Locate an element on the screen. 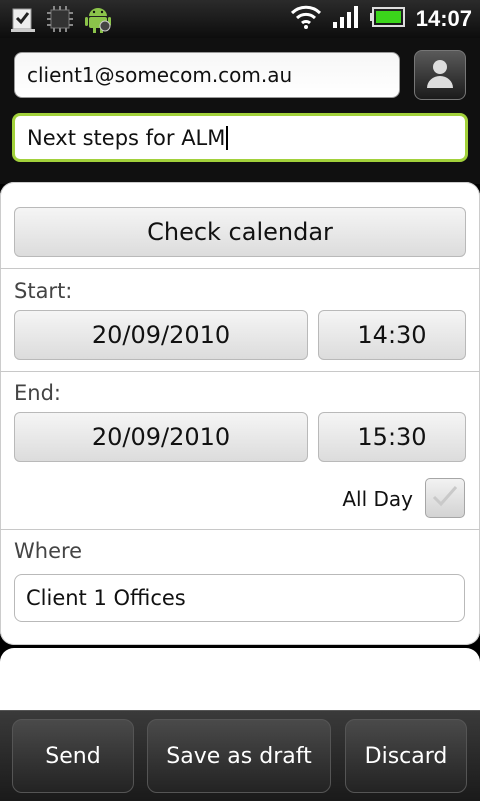 The image size is (480, 801). end-date-button: 20/09/2010 is located at coordinates (161, 437).